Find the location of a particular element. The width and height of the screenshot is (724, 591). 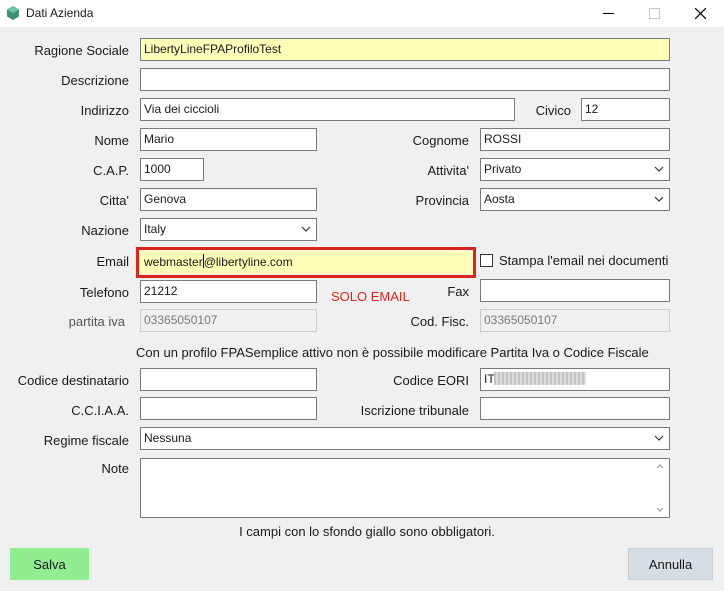

iscrizione-tribunale-input is located at coordinates (575, 408).